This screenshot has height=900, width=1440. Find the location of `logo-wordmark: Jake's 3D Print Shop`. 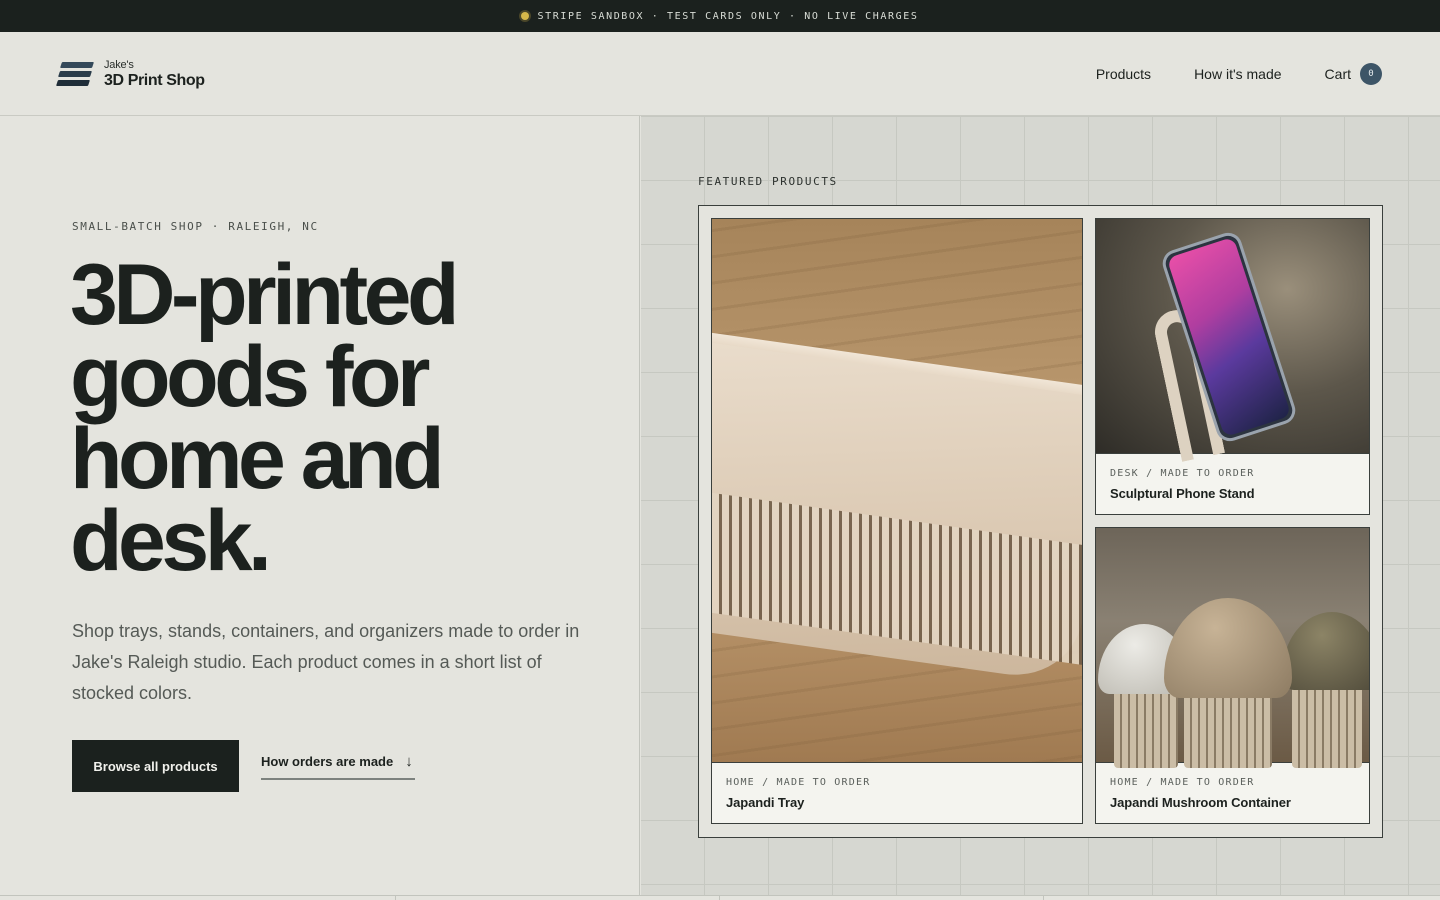

logo-wordmark: Jake's 3D Print Shop is located at coordinates (154, 74).